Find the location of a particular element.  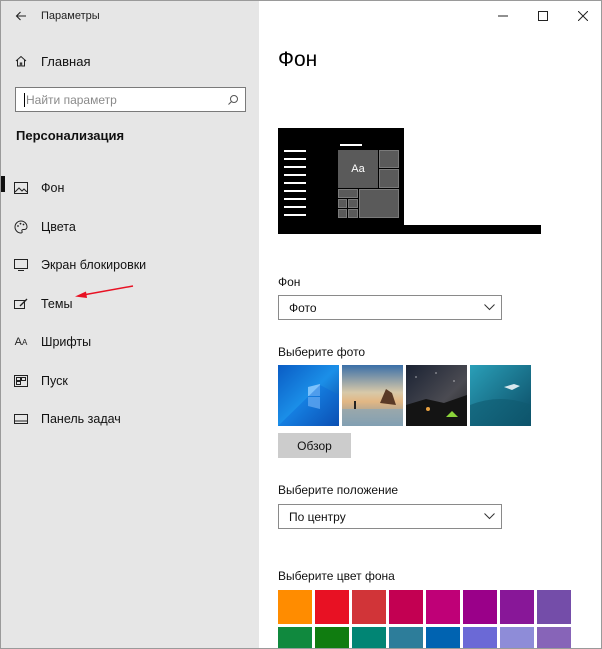

sidebar-item-background: Фон is located at coordinates (130, 188).